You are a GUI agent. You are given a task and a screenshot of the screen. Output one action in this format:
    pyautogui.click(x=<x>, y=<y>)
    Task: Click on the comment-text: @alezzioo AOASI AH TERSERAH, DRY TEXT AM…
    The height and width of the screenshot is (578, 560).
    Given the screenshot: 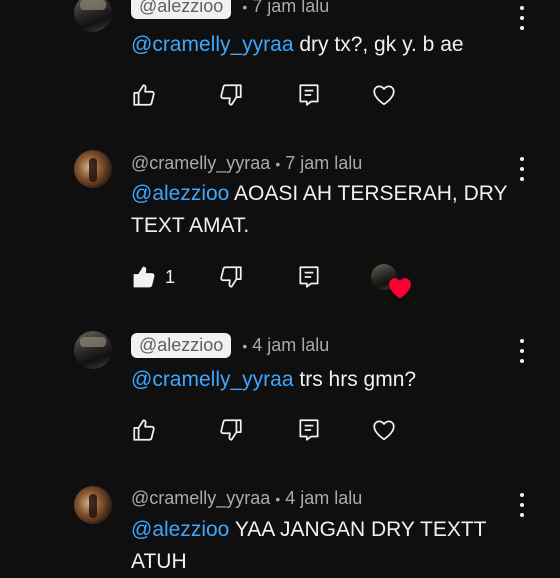 What is the action you would take?
    pyautogui.click(x=321, y=210)
    